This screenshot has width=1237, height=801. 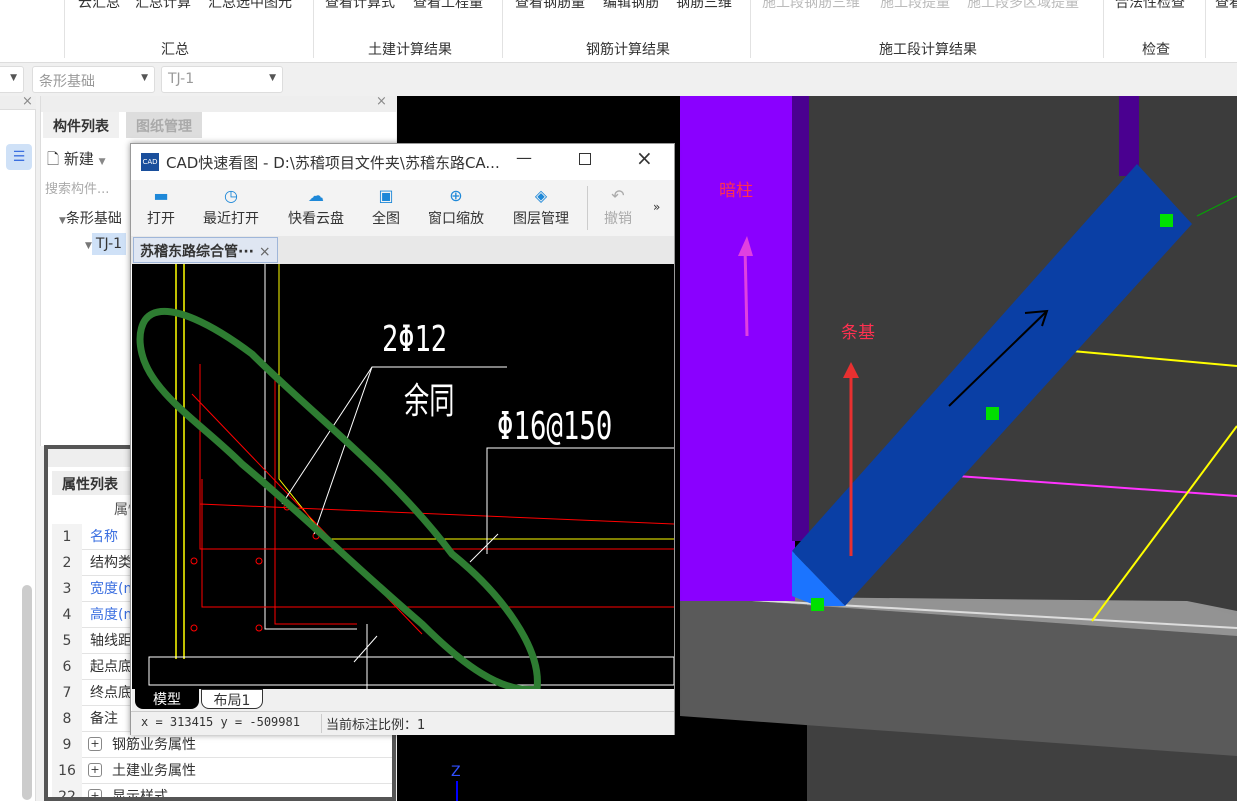 What do you see at coordinates (161, 219) in the screenshot?
I see `button-label: 打开` at bounding box center [161, 219].